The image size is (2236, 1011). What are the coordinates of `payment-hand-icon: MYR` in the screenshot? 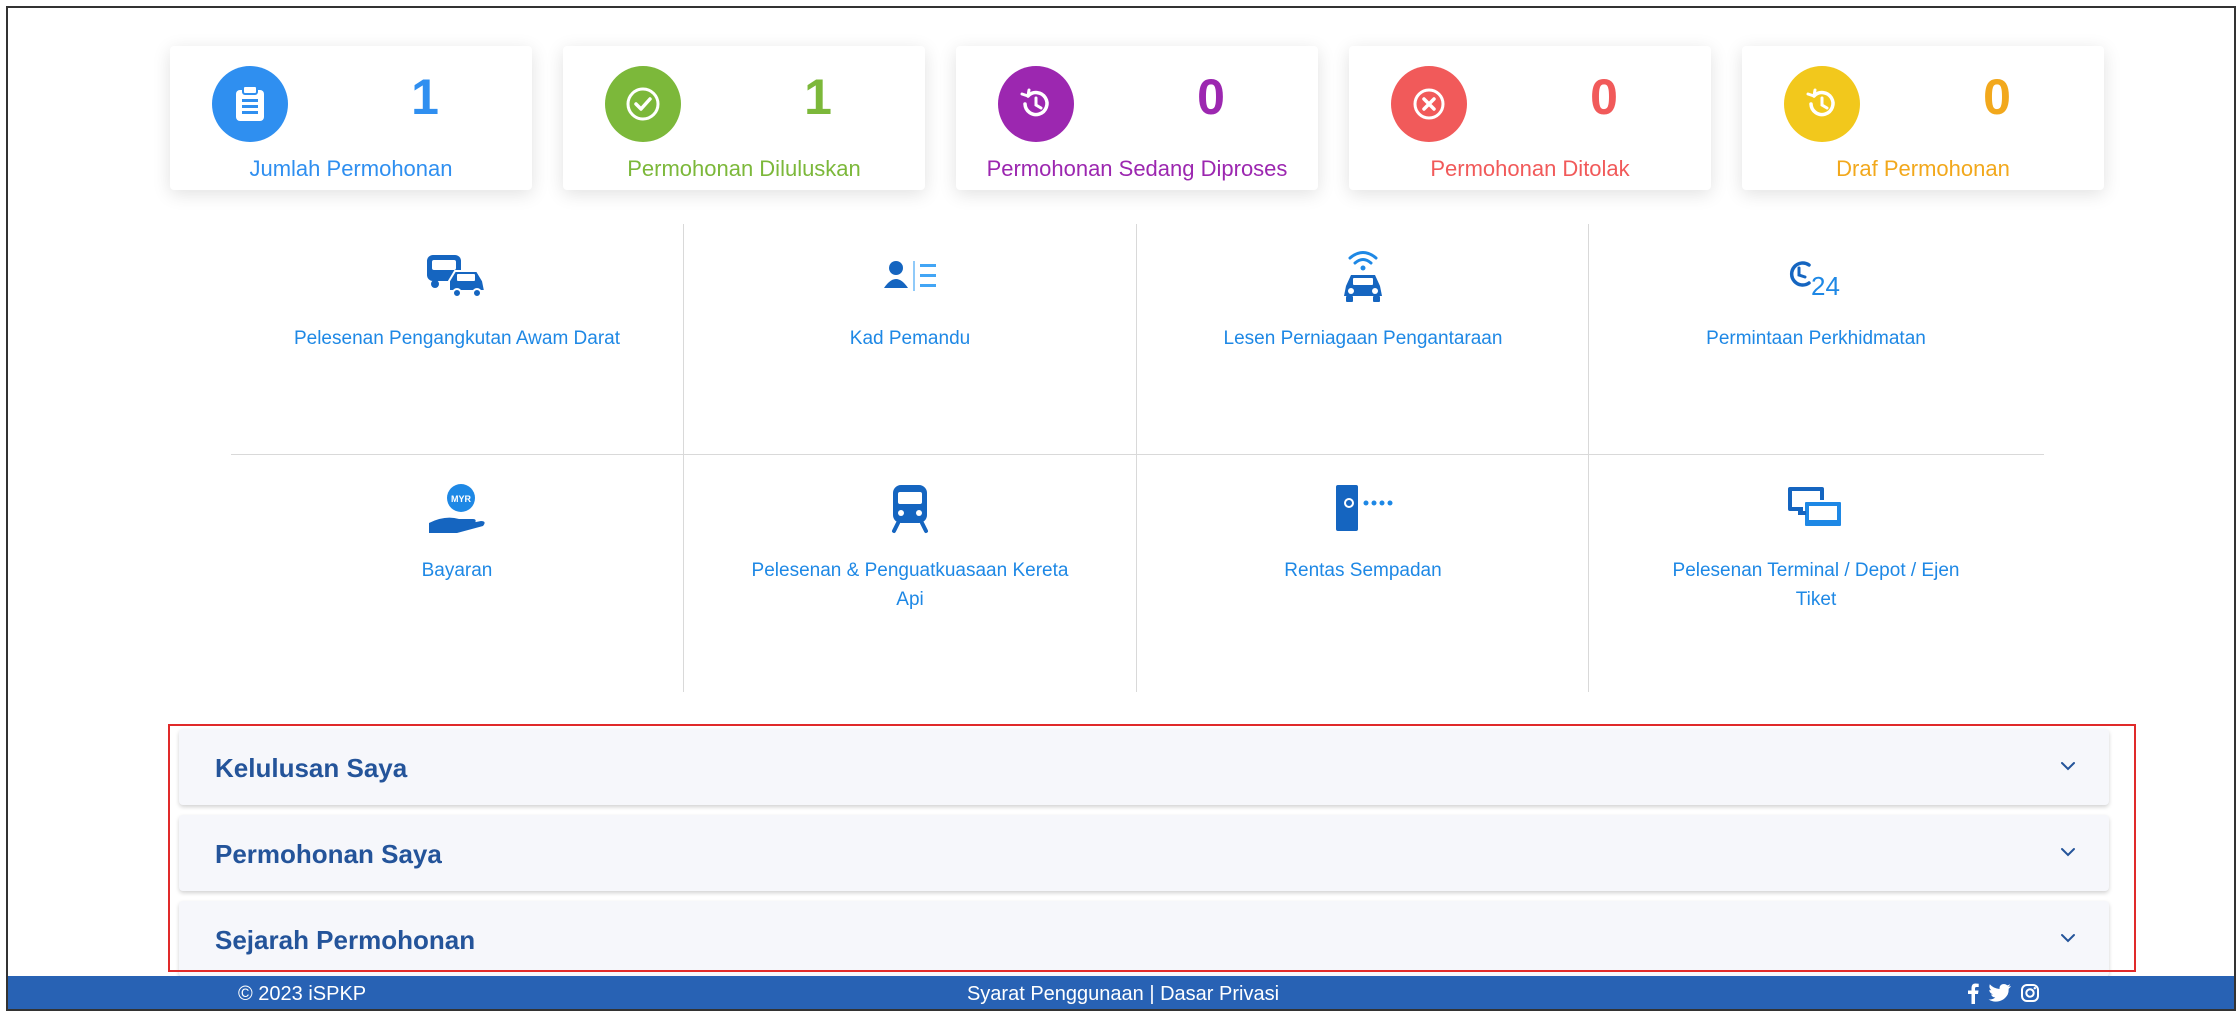 It's located at (457, 508).